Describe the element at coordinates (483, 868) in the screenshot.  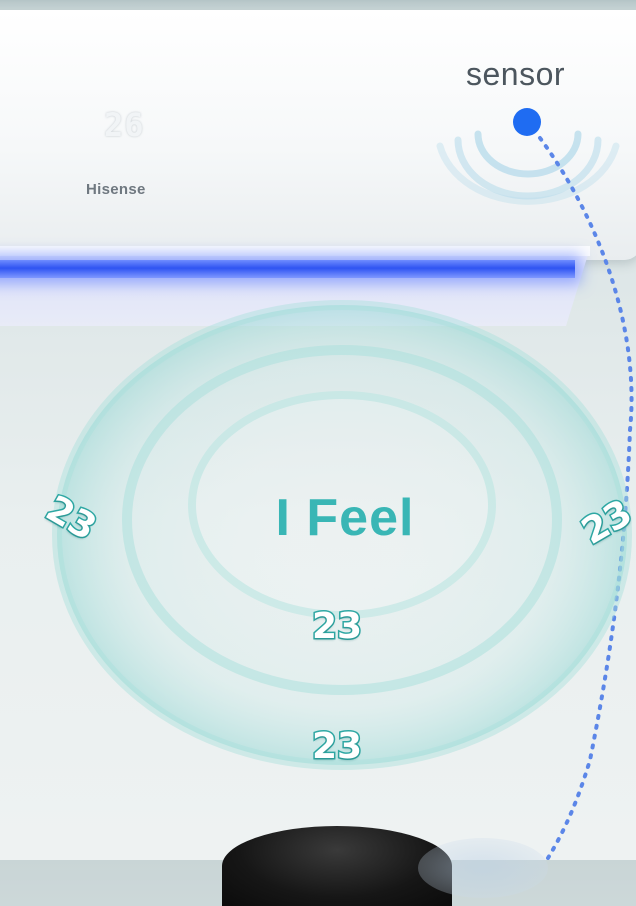
I see `sensor-target-glow` at that location.